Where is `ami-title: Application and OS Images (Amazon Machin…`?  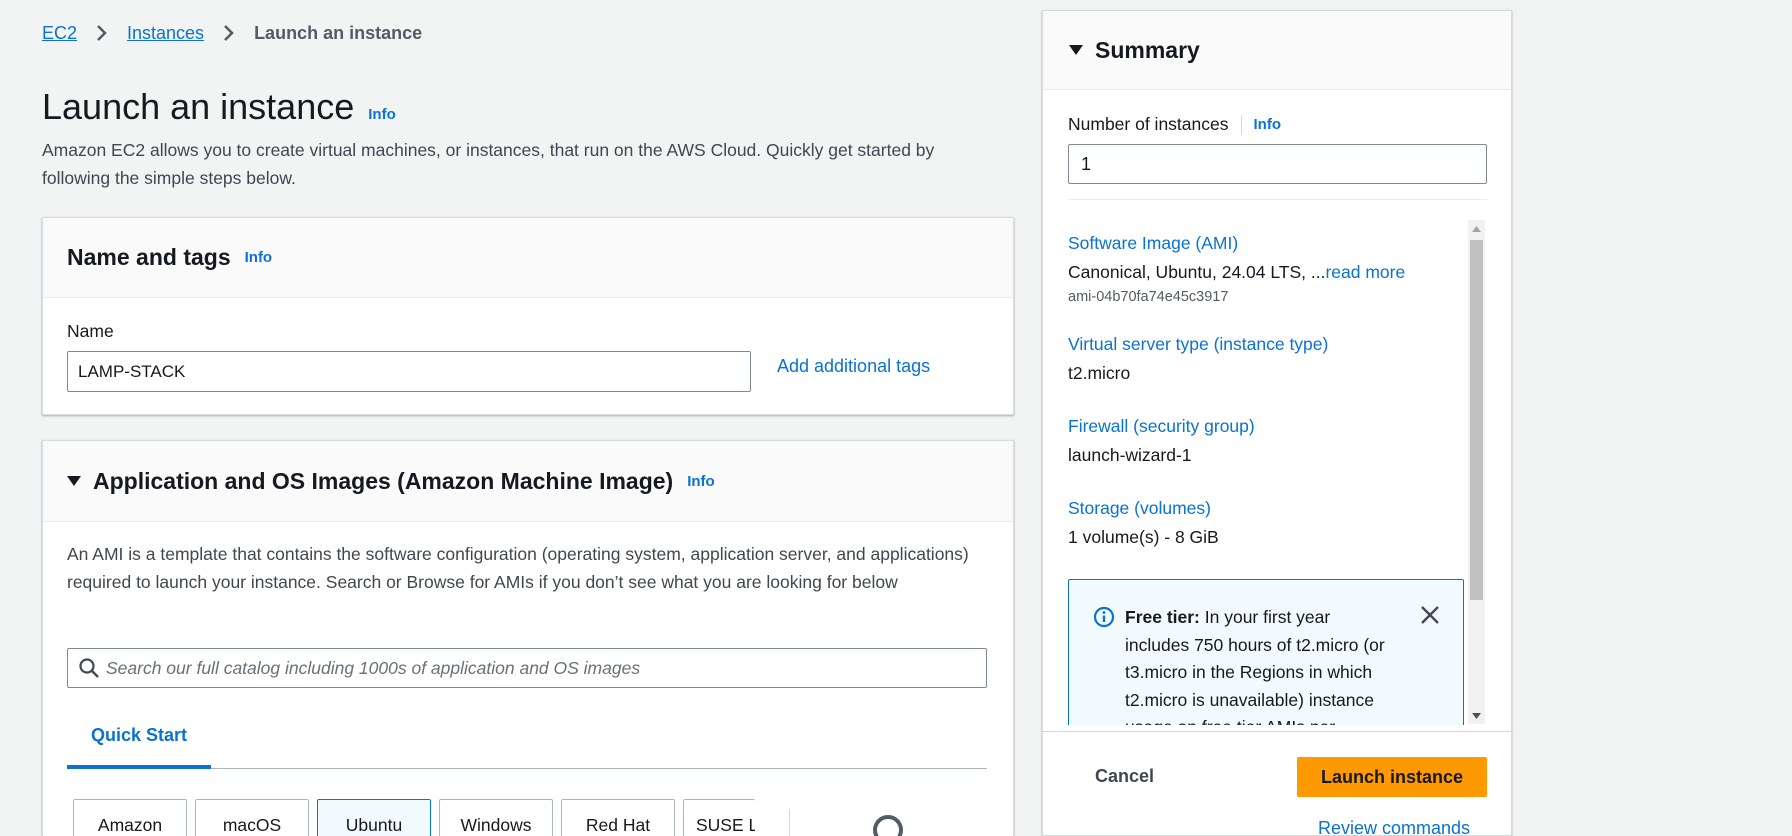 ami-title: Application and OS Images (Amazon Machin… is located at coordinates (383, 480).